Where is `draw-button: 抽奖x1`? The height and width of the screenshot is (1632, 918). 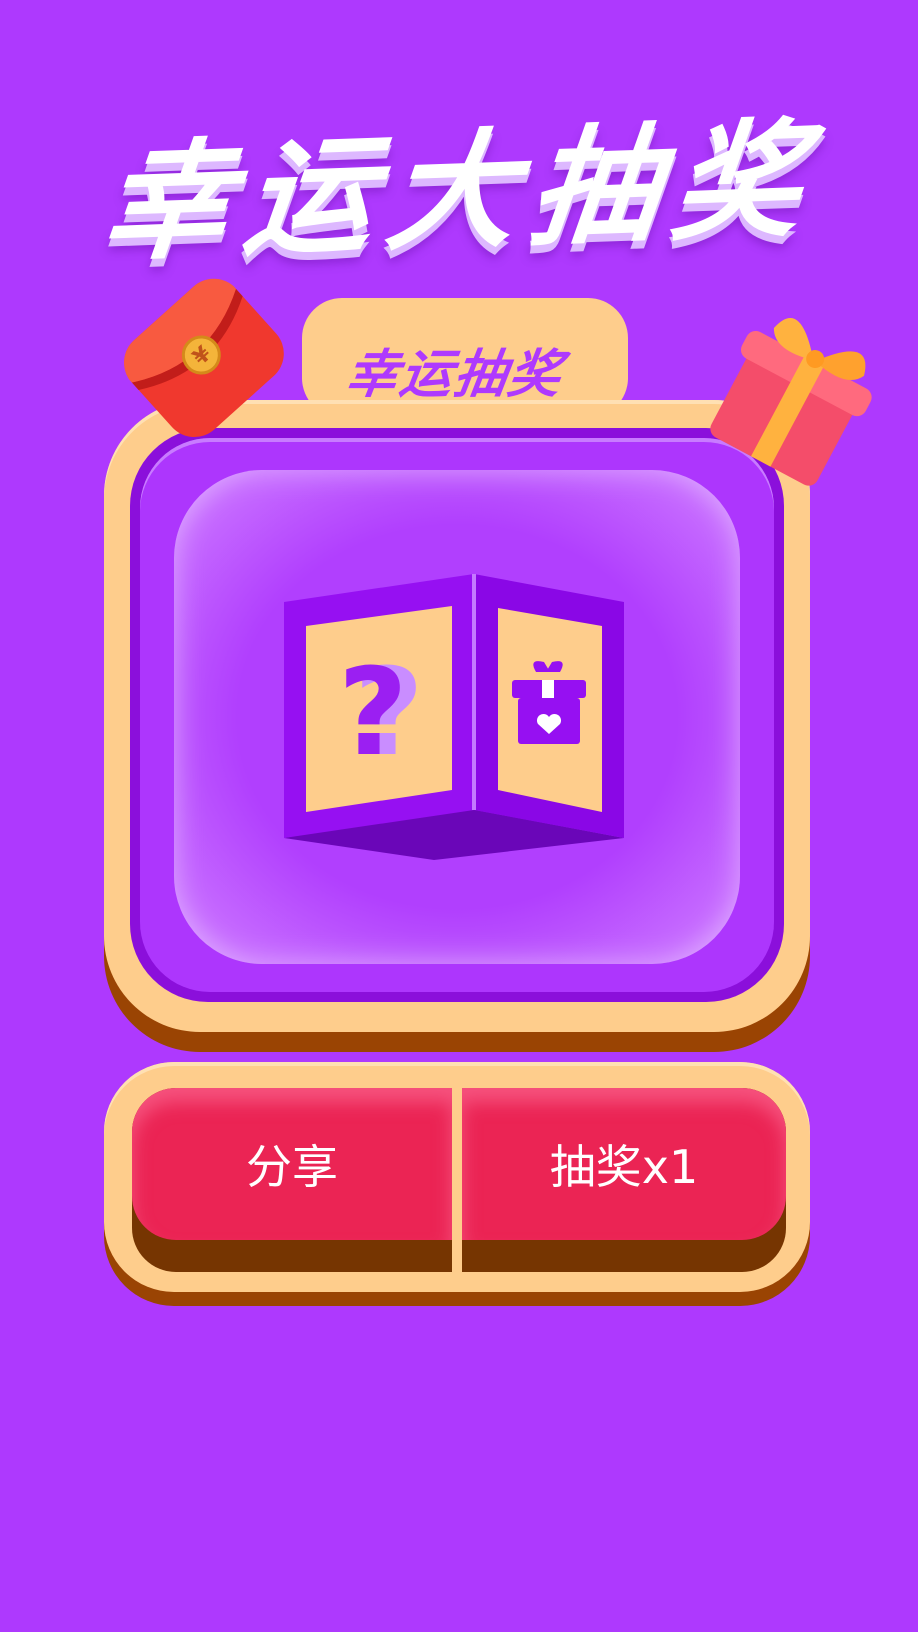
draw-button: 抽奖x1 is located at coordinates (624, 1180).